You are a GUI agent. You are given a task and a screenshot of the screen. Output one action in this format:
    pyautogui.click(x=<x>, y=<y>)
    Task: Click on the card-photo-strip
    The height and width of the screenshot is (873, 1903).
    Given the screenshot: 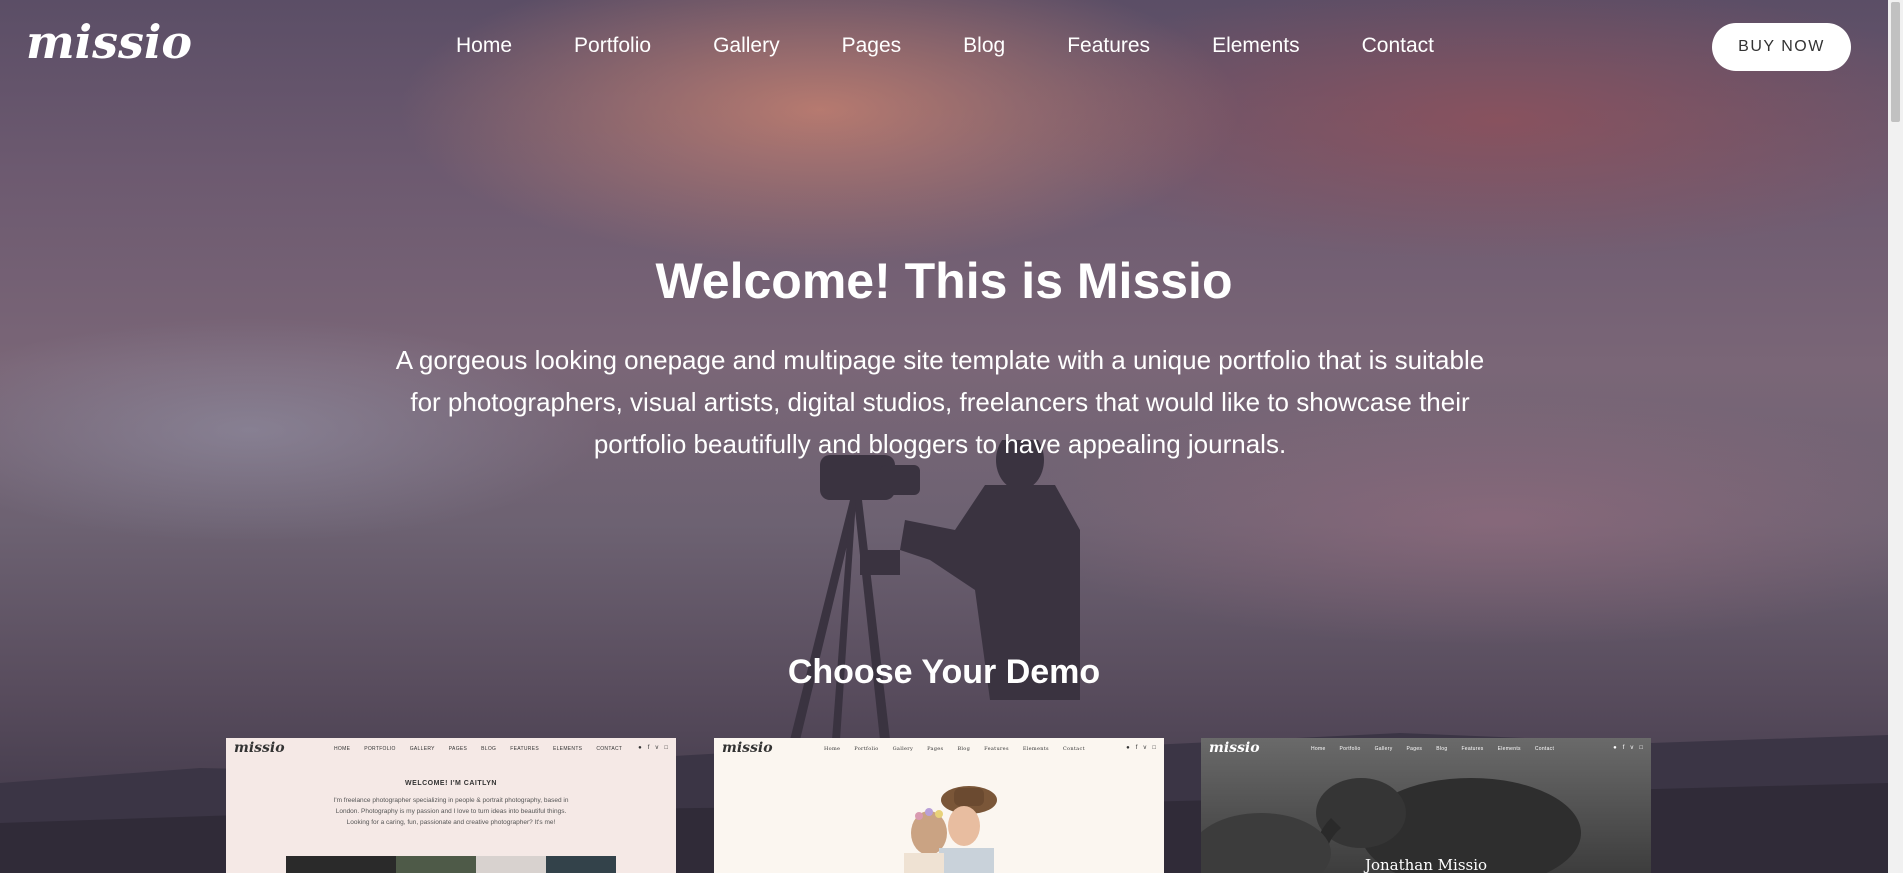 What is the action you would take?
    pyautogui.click(x=451, y=864)
    